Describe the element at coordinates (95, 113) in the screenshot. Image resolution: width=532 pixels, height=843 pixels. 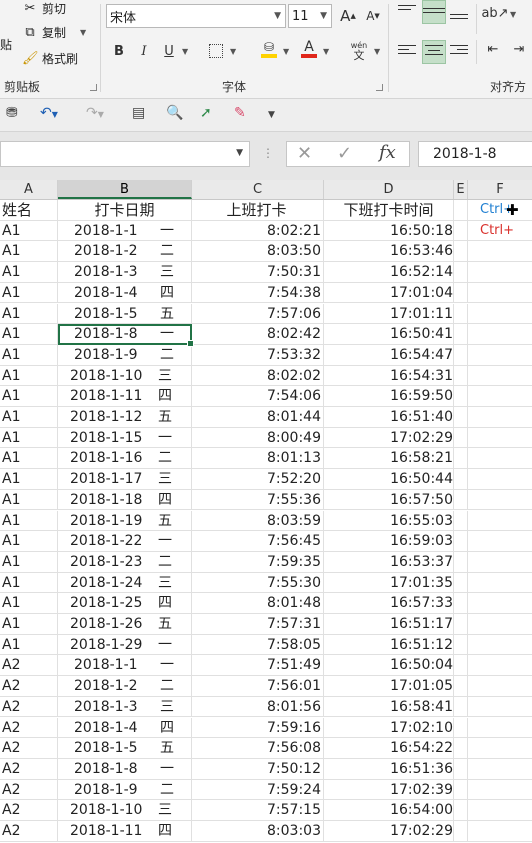
I see `redo-button: ↷▼` at that location.